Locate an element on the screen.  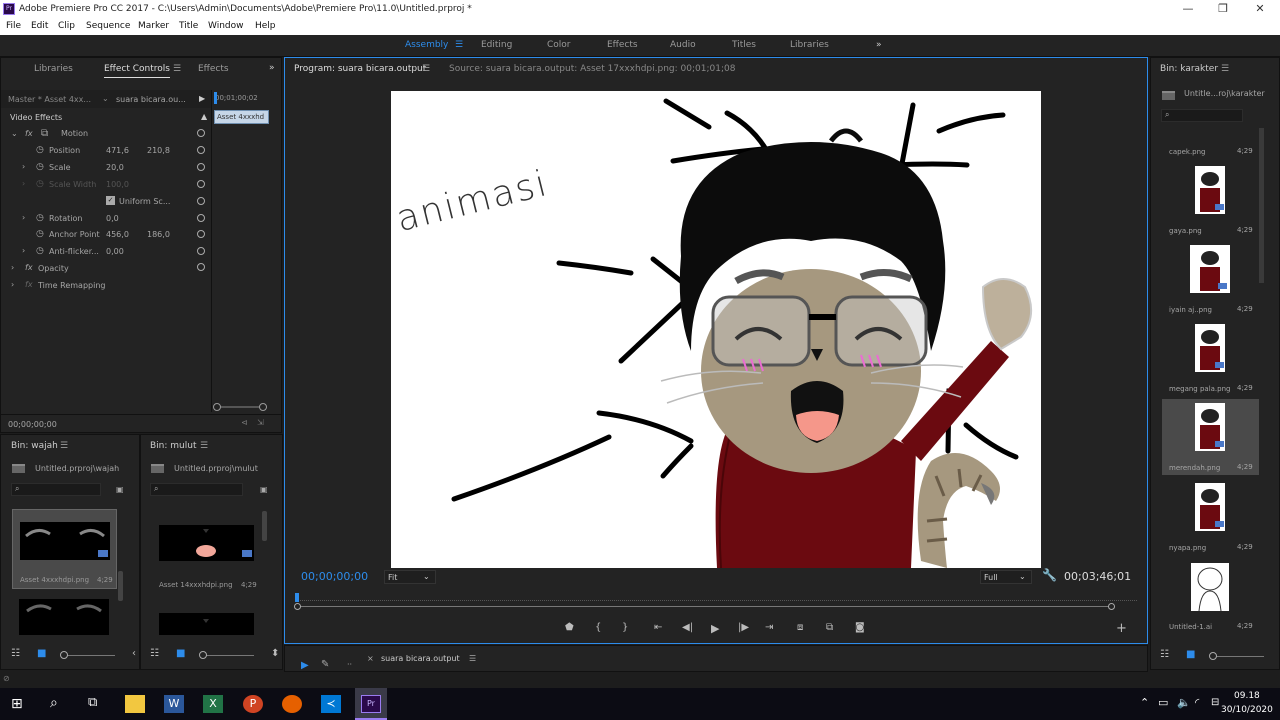
clip-bar: Asset 4xxxhd is located at coordinates (241, 117).